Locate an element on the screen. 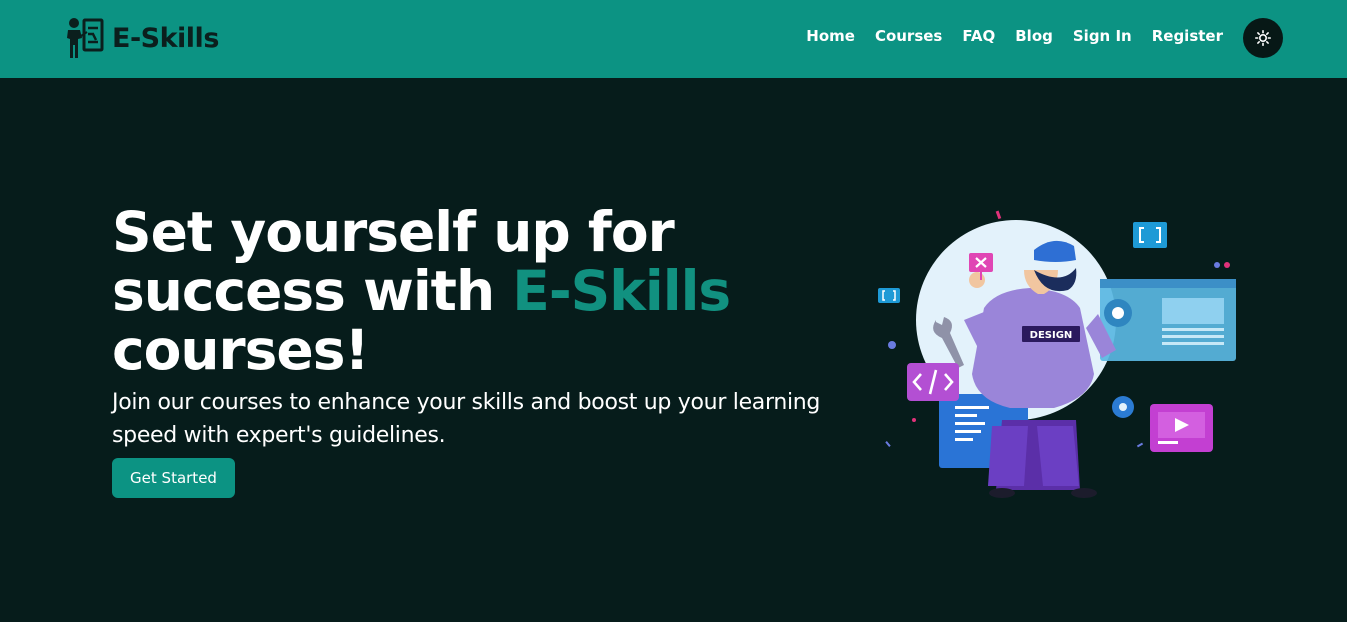 This screenshot has width=1347, height=622. get-started-button: Get Started is located at coordinates (173, 478).